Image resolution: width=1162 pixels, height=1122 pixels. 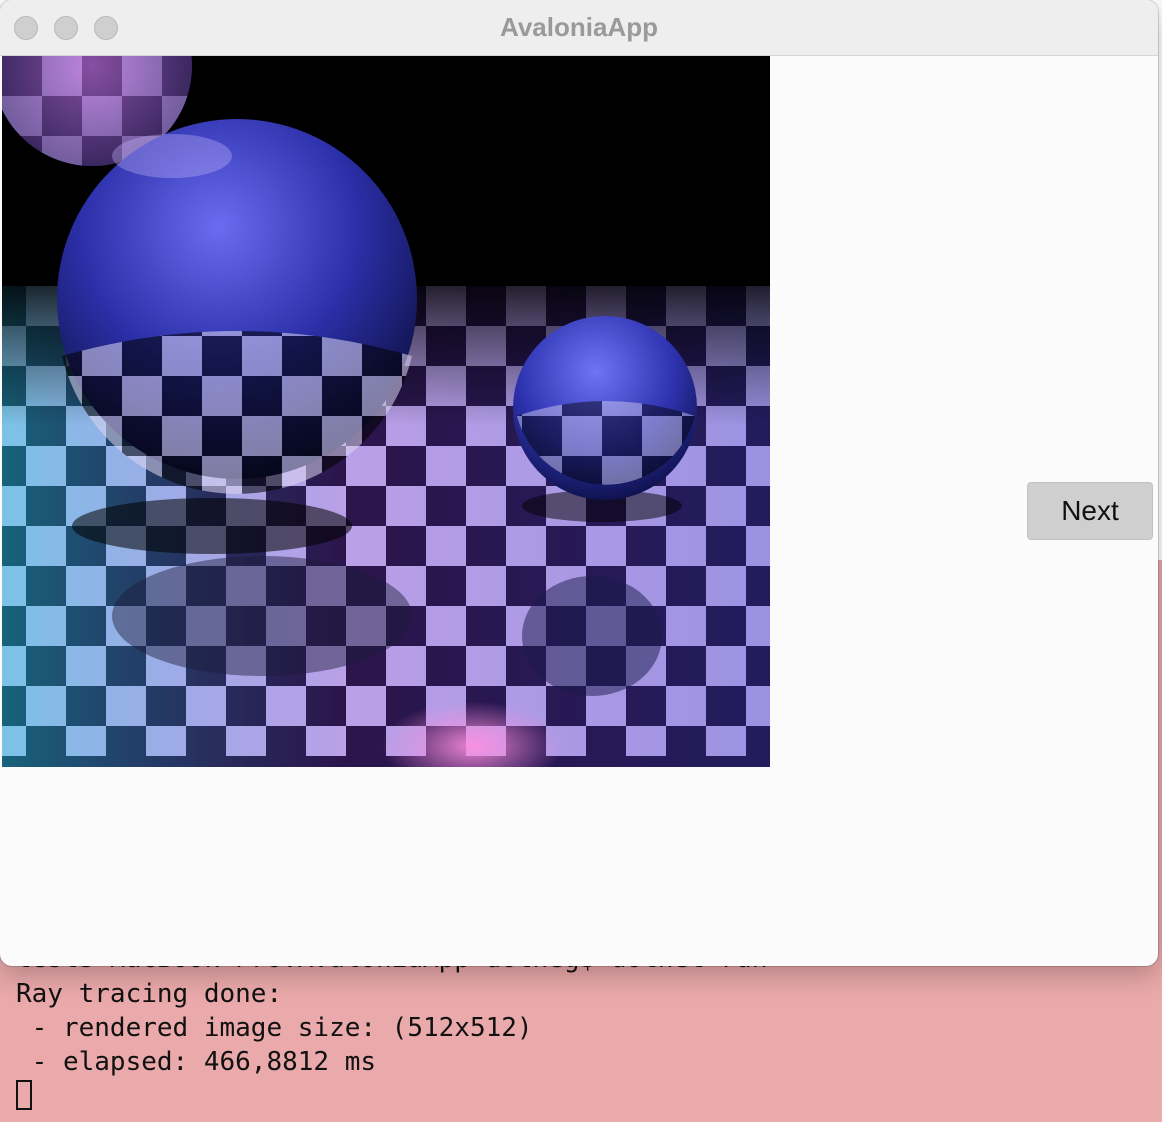 What do you see at coordinates (196, 1062) in the screenshot?
I see `terminal-output-line: - elapsed: 466,8812 ms` at bounding box center [196, 1062].